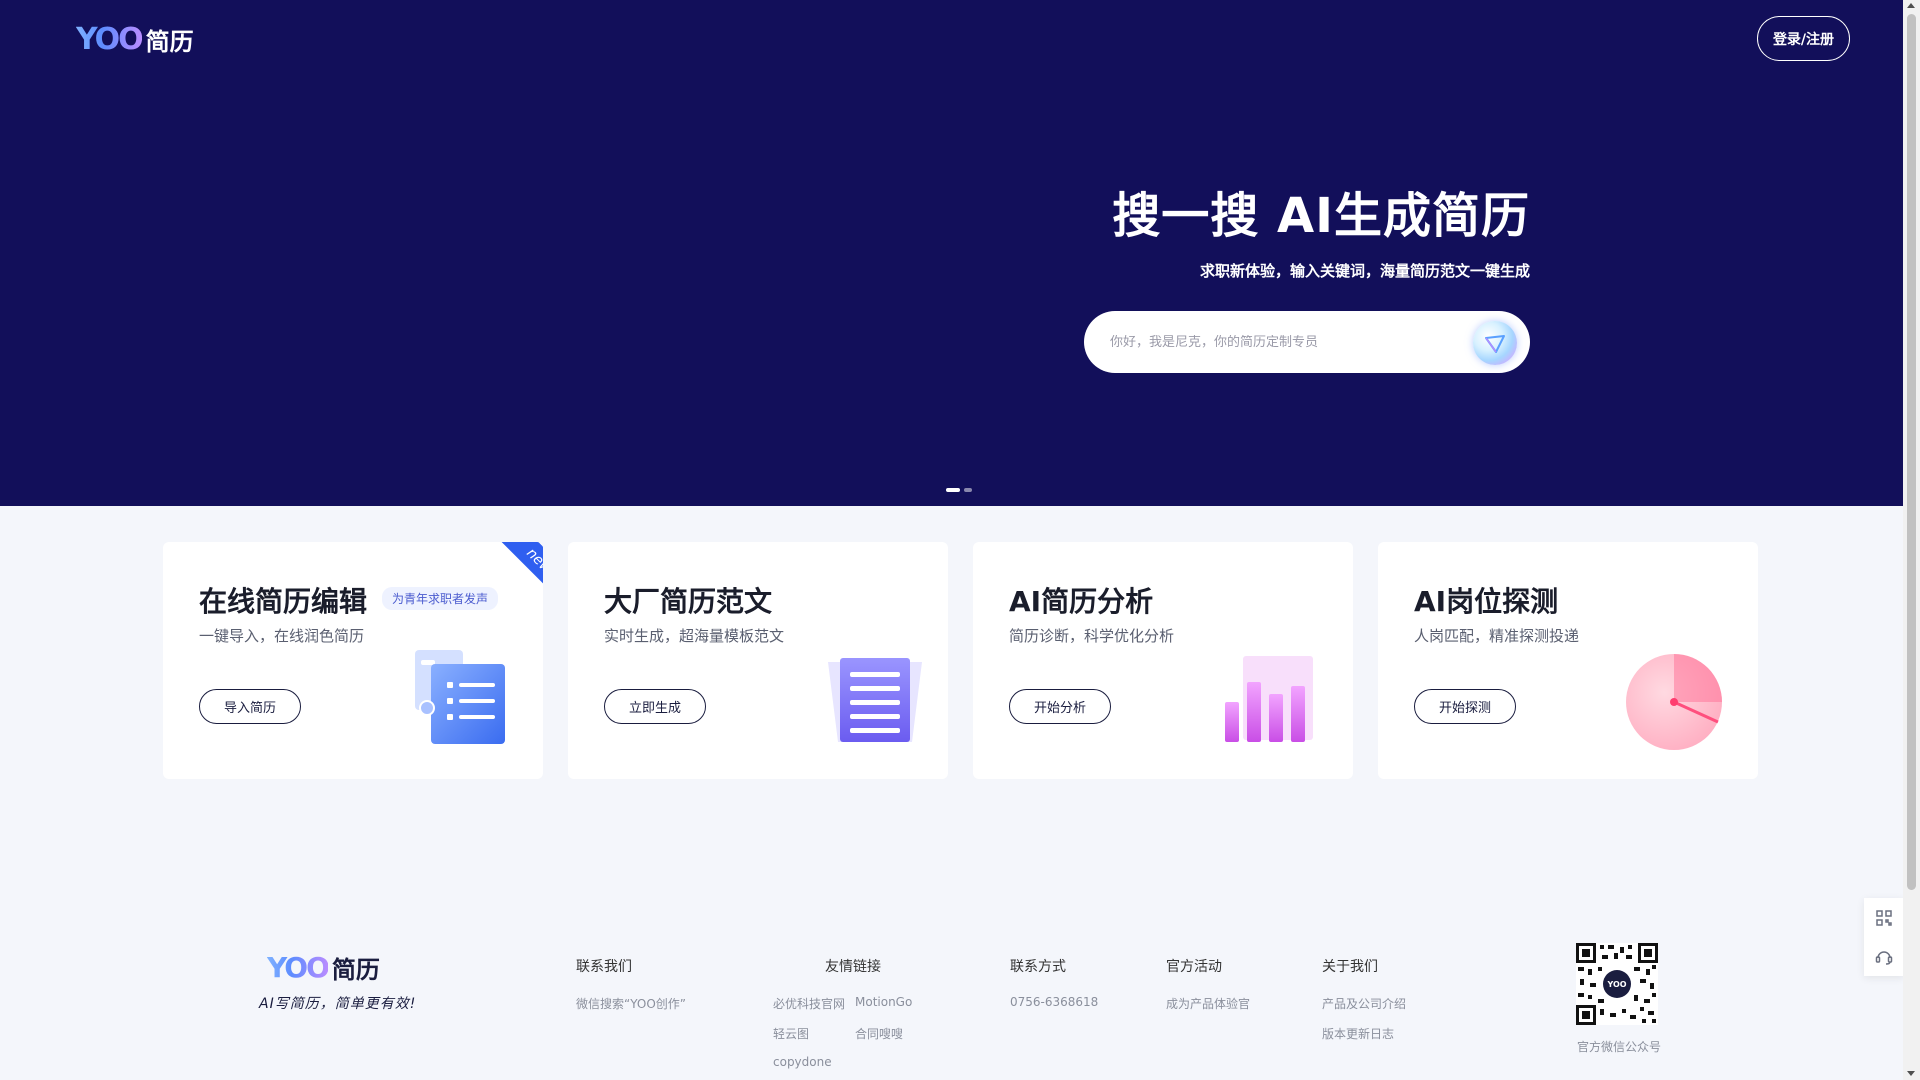  Describe the element at coordinates (1081, 601) in the screenshot. I see `card-title: AI简历分析` at that location.